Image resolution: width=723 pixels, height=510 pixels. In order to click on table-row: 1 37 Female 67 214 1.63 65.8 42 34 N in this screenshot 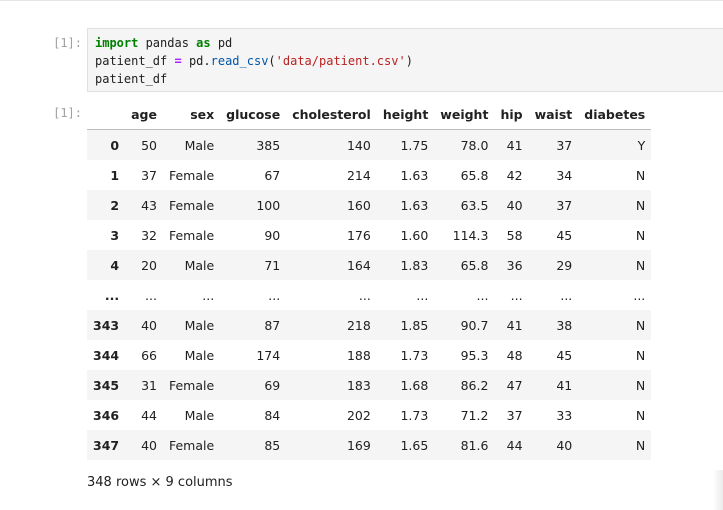, I will do `click(369, 175)`.